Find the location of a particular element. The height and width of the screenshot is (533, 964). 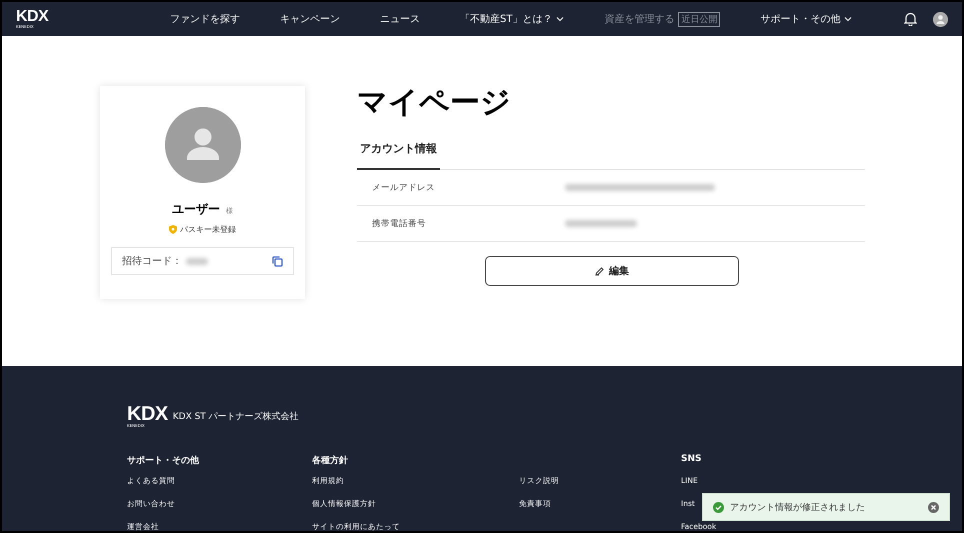

check-circle-icon is located at coordinates (718, 507).